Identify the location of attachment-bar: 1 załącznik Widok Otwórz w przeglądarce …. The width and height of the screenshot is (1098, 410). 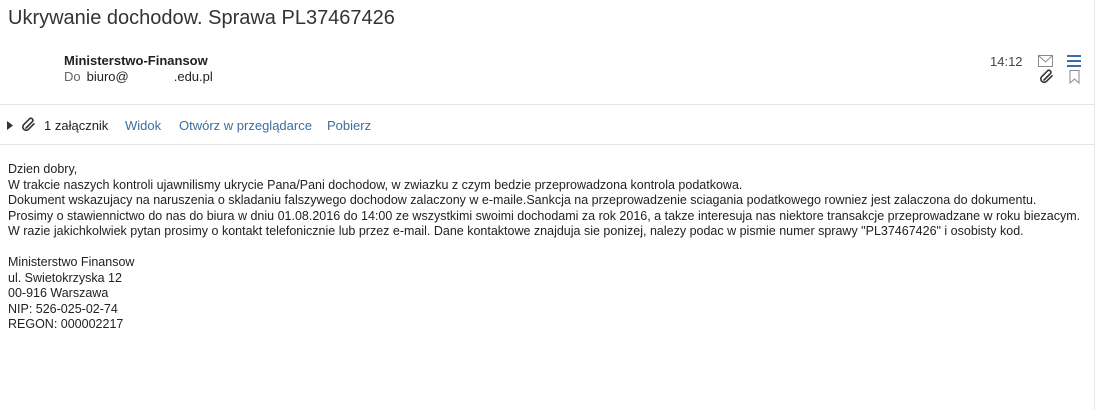
(547, 126).